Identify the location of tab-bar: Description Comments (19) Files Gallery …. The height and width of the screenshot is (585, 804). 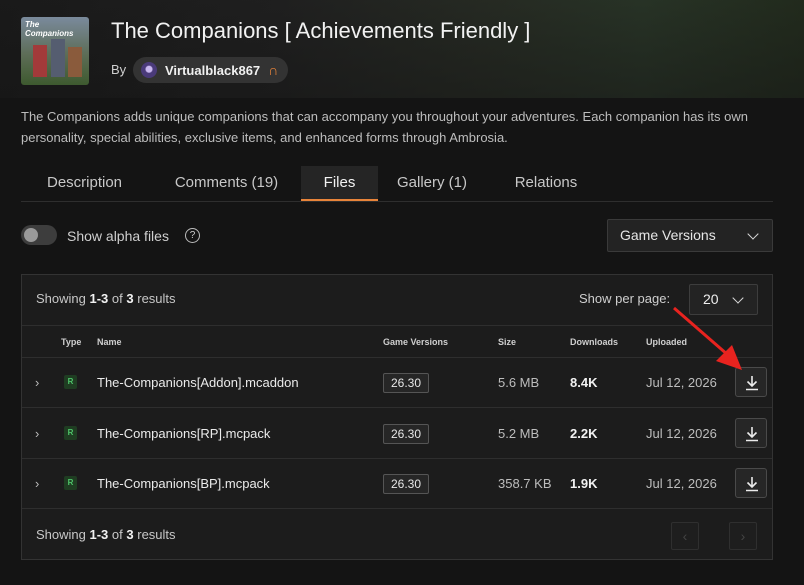
(397, 184).